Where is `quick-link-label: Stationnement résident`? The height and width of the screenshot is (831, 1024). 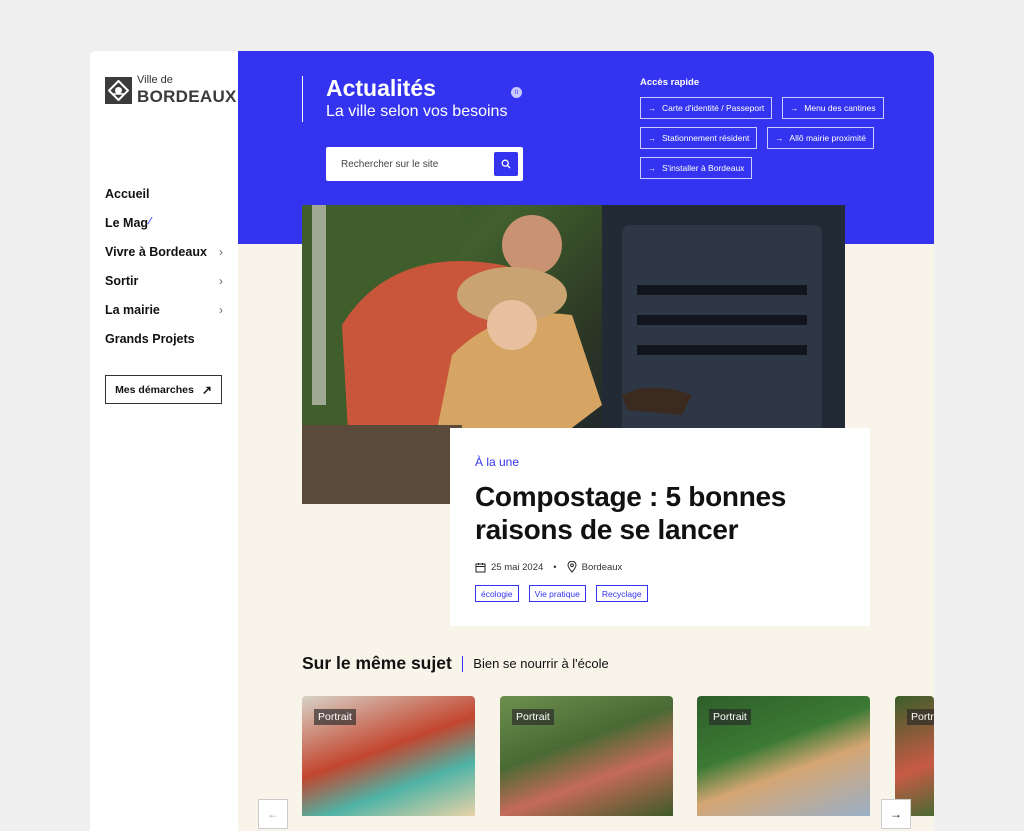
quick-link-label: Stationnement résident is located at coordinates (706, 138).